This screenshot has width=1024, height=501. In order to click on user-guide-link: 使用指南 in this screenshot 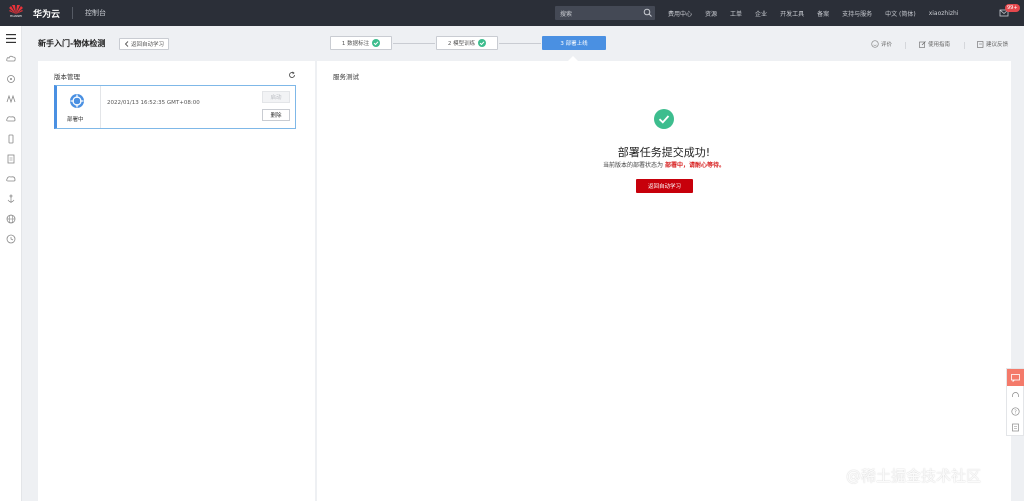, I will do `click(934, 44)`.